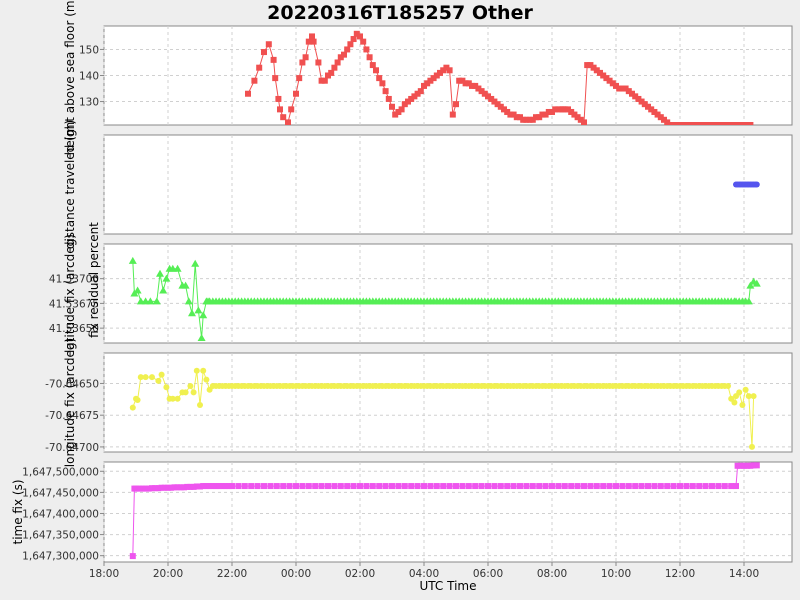 Image resolution: width=800 pixels, height=600 pixels. What do you see at coordinates (70, 184) in the screenshot?
I see `y-axis-label: distance traveled (m)` at bounding box center [70, 184].